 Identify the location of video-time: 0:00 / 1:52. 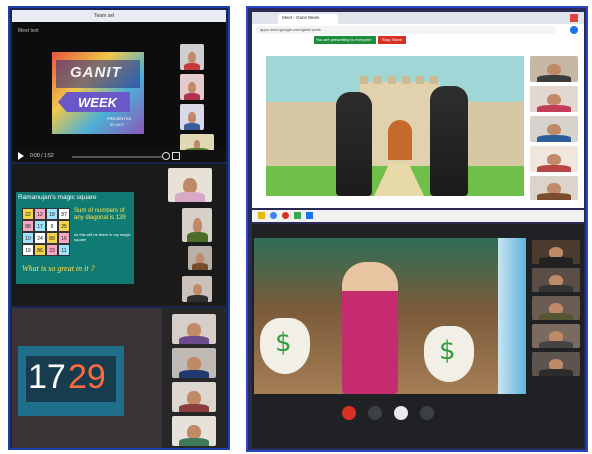
(42, 156).